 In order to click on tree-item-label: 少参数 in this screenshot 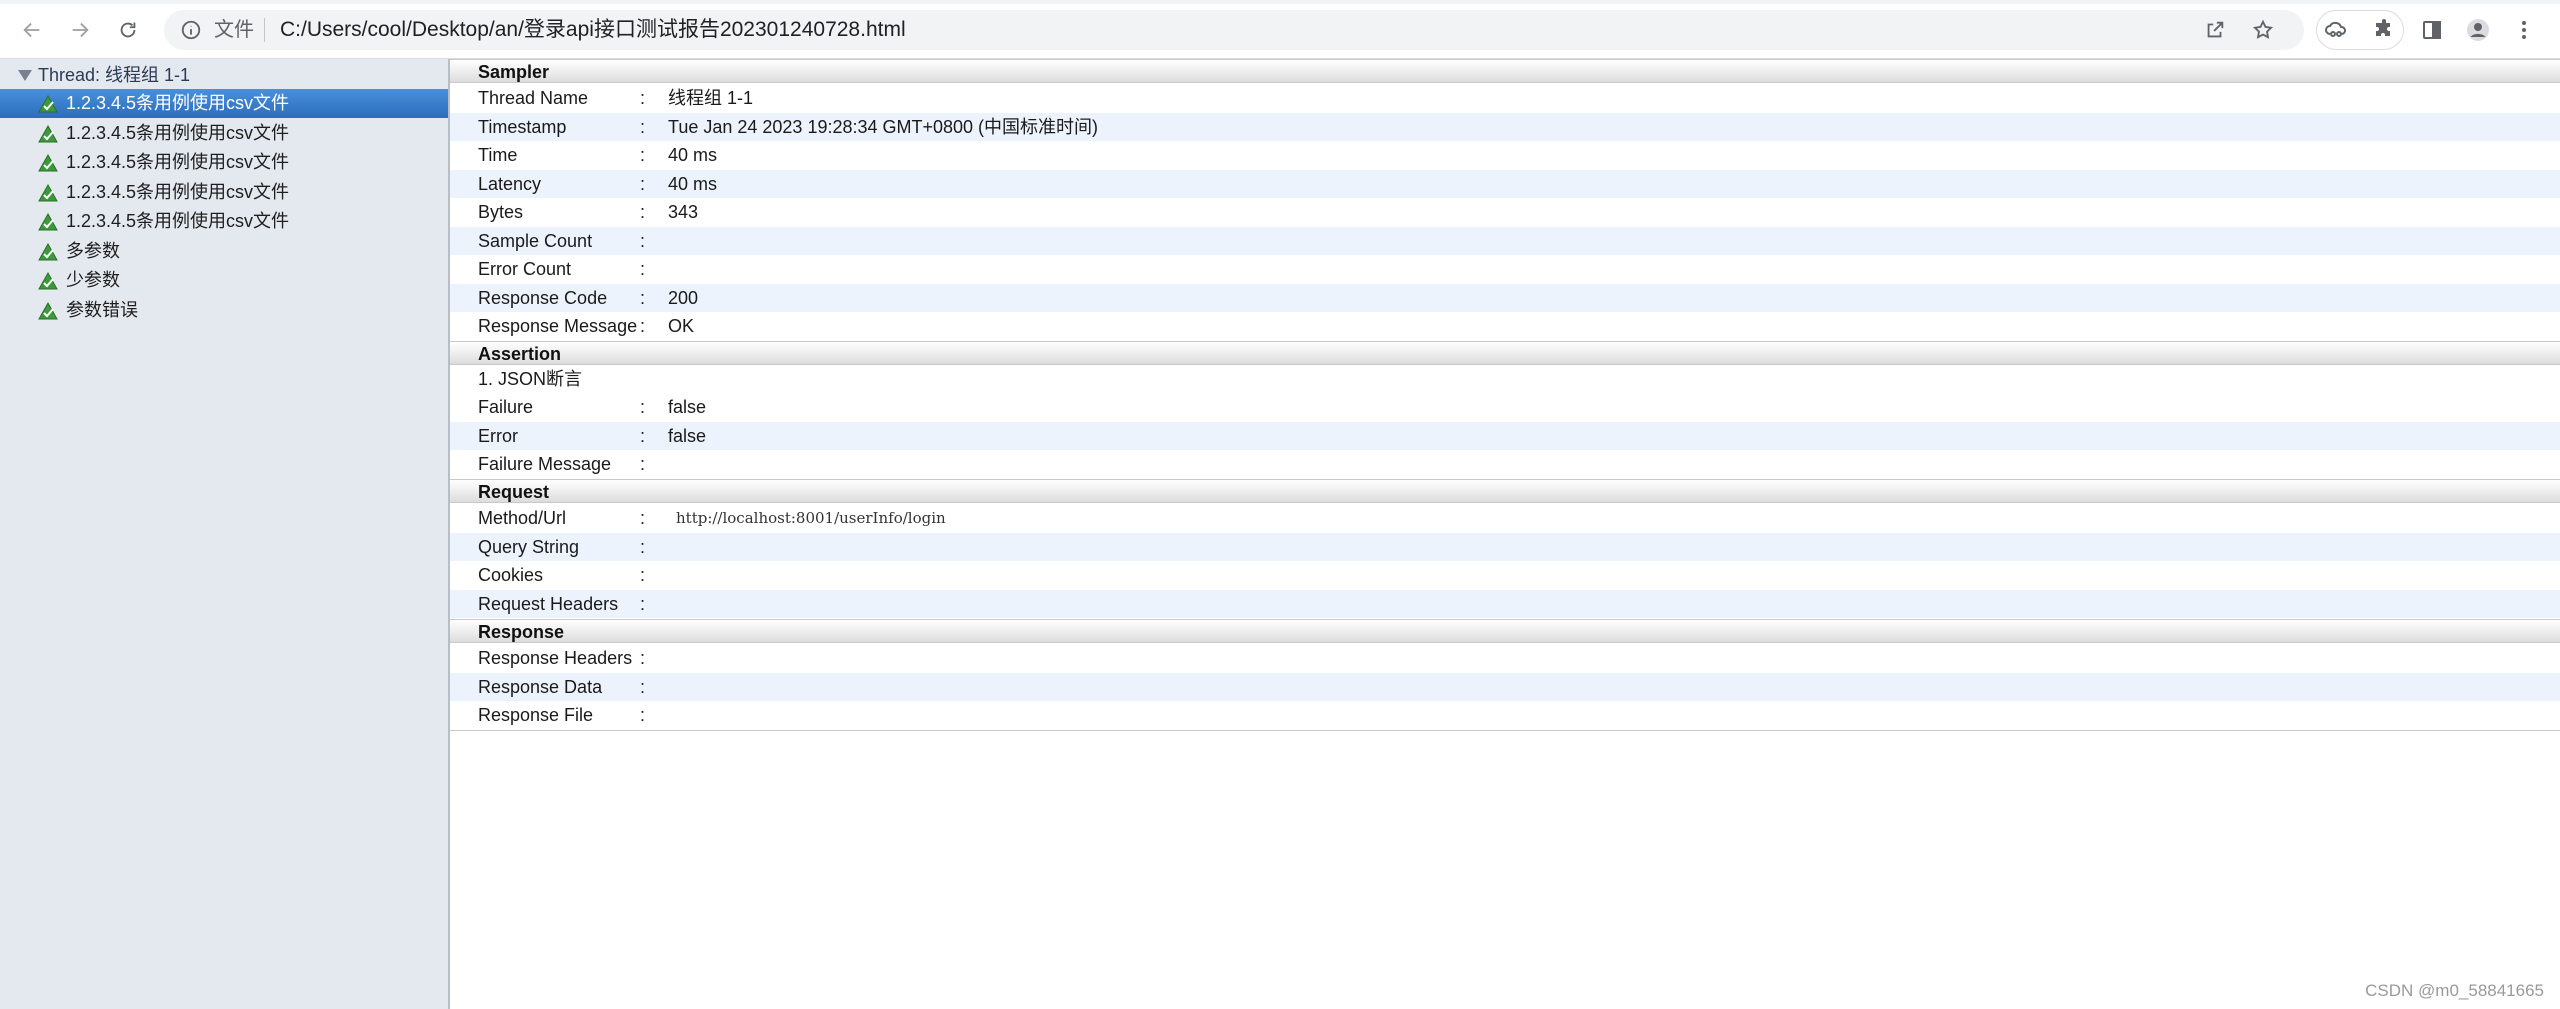, I will do `click(93, 280)`.